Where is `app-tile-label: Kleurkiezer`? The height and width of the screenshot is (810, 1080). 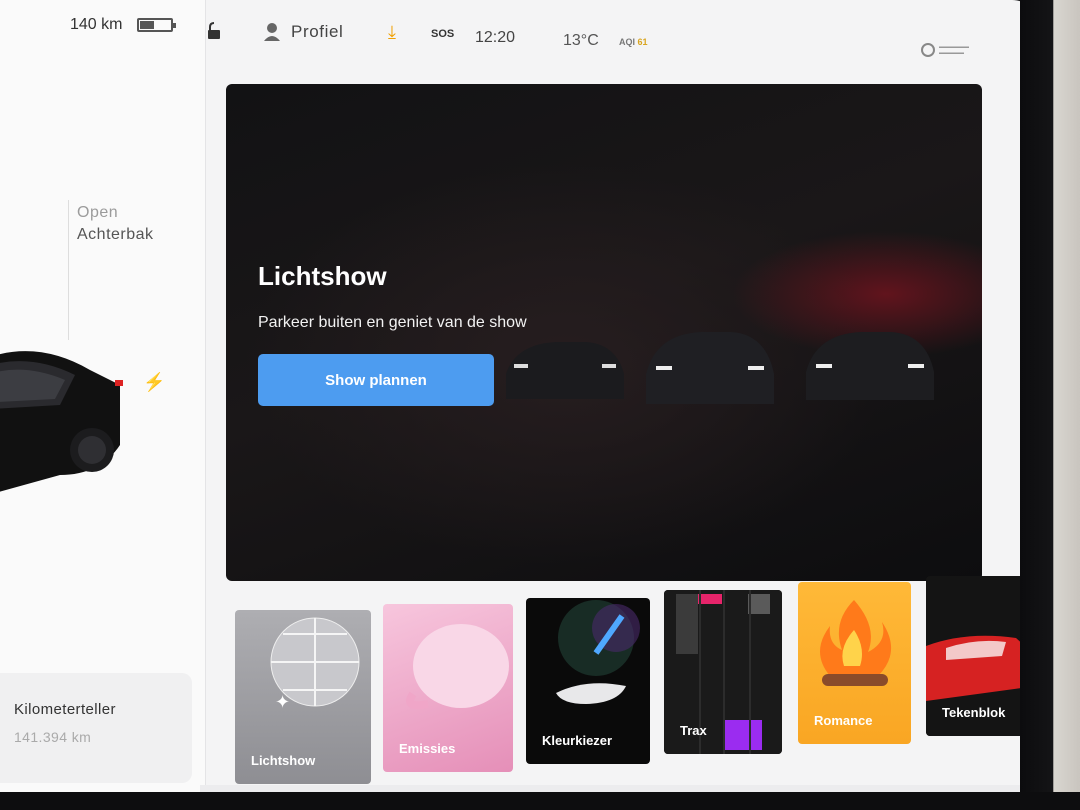
app-tile-label: Kleurkiezer is located at coordinates (577, 740).